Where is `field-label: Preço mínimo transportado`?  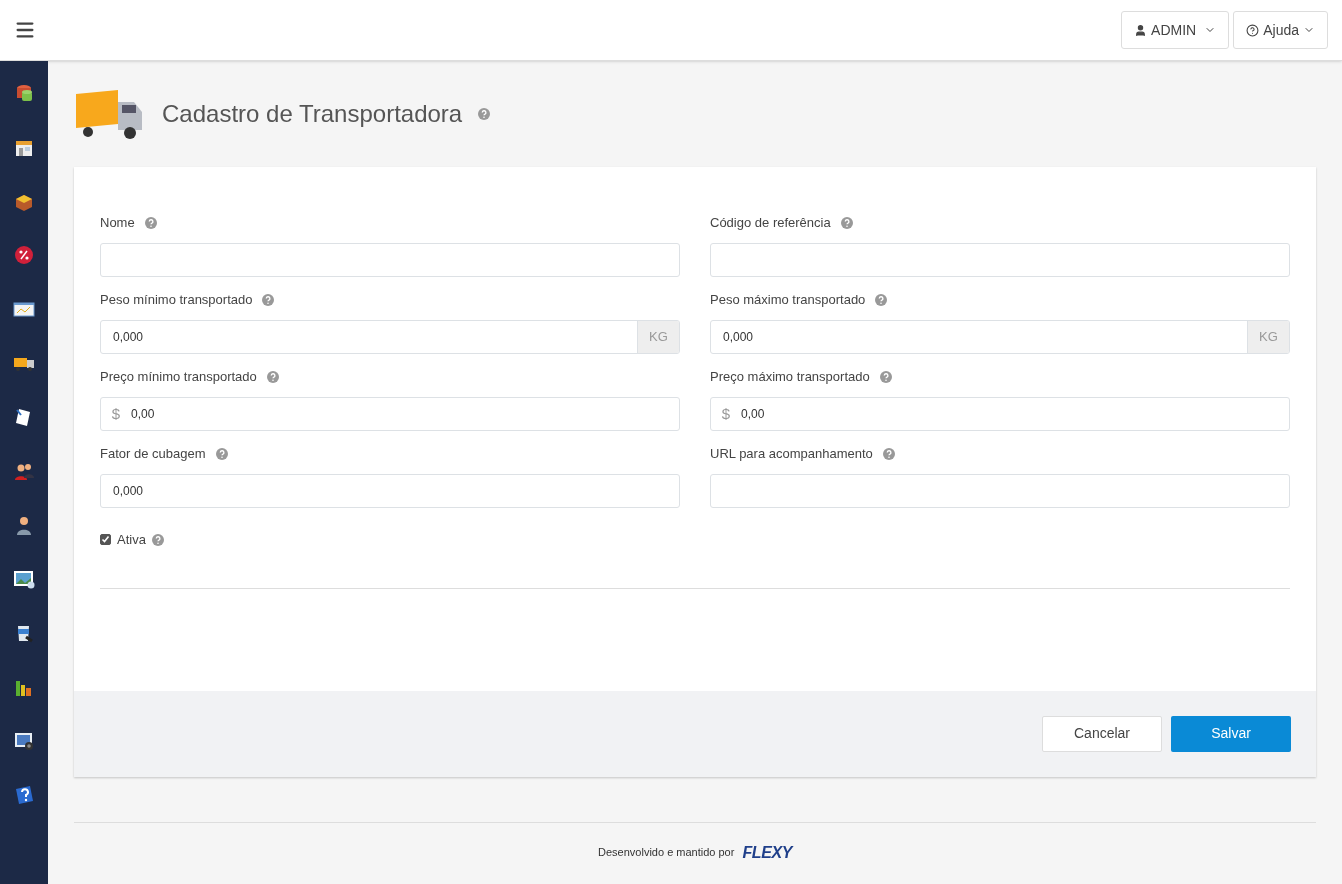 field-label: Preço mínimo transportado is located at coordinates (178, 377).